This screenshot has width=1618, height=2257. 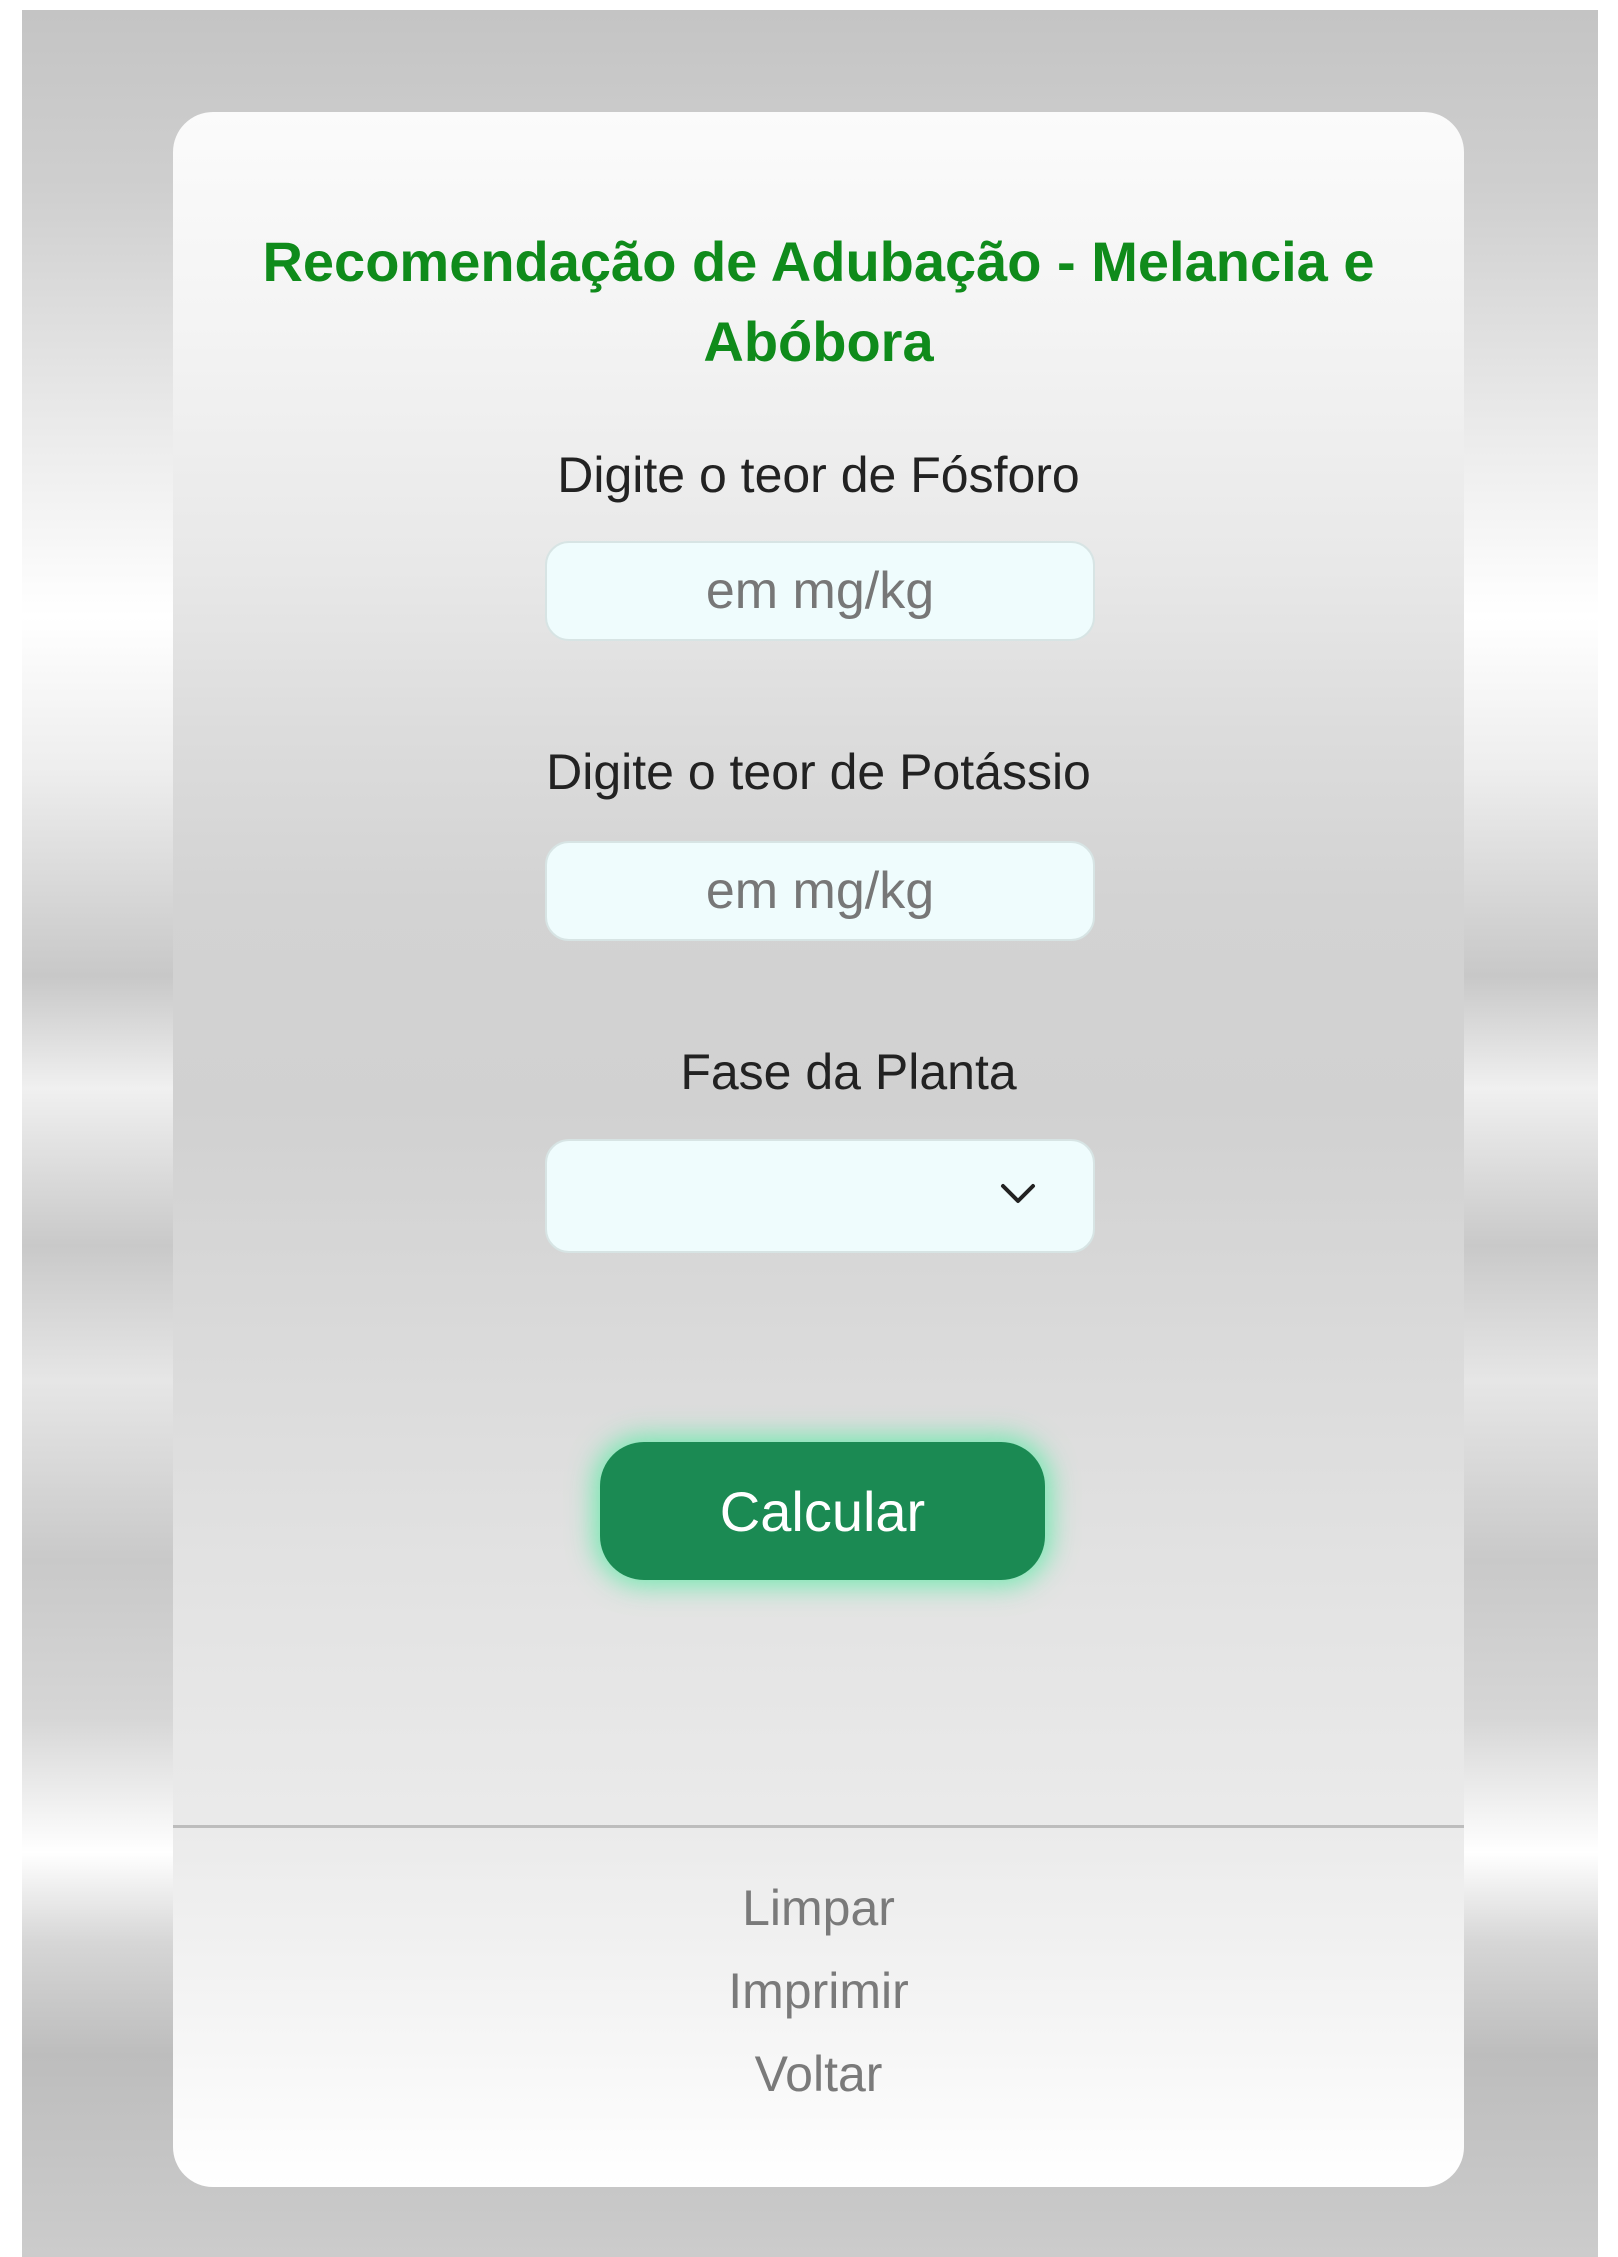 I want to click on plant-phase-select, so click(x=820, y=1196).